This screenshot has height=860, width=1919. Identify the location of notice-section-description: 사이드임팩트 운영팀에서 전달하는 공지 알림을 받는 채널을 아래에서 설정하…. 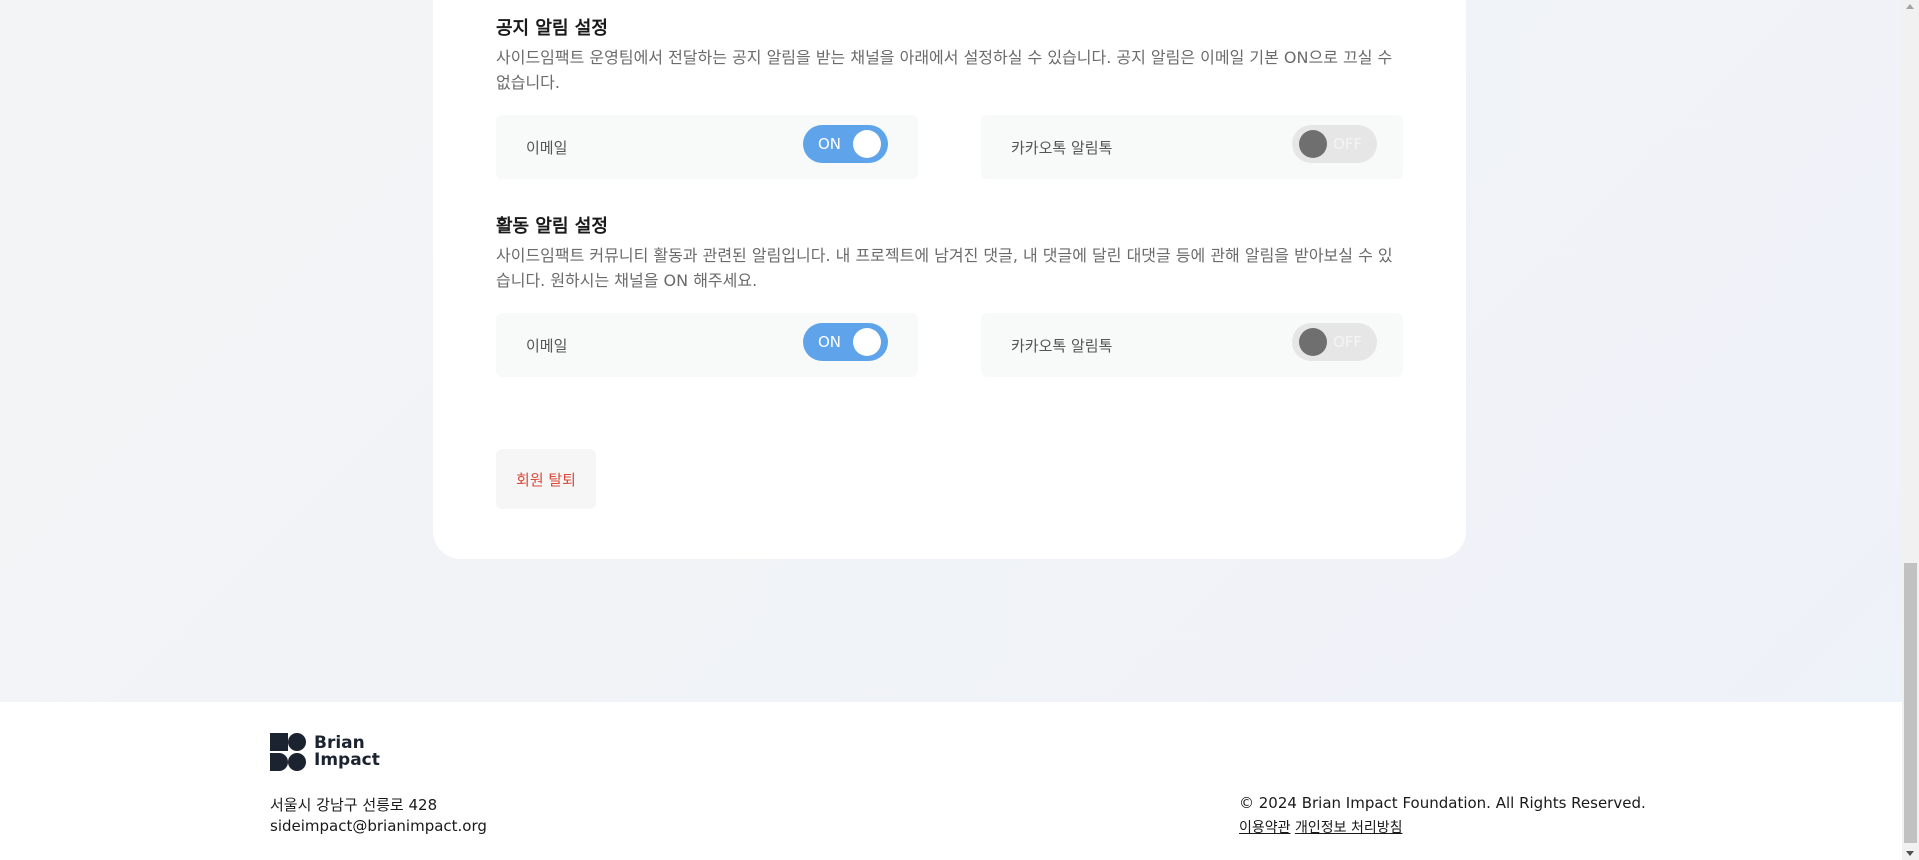
(944, 70).